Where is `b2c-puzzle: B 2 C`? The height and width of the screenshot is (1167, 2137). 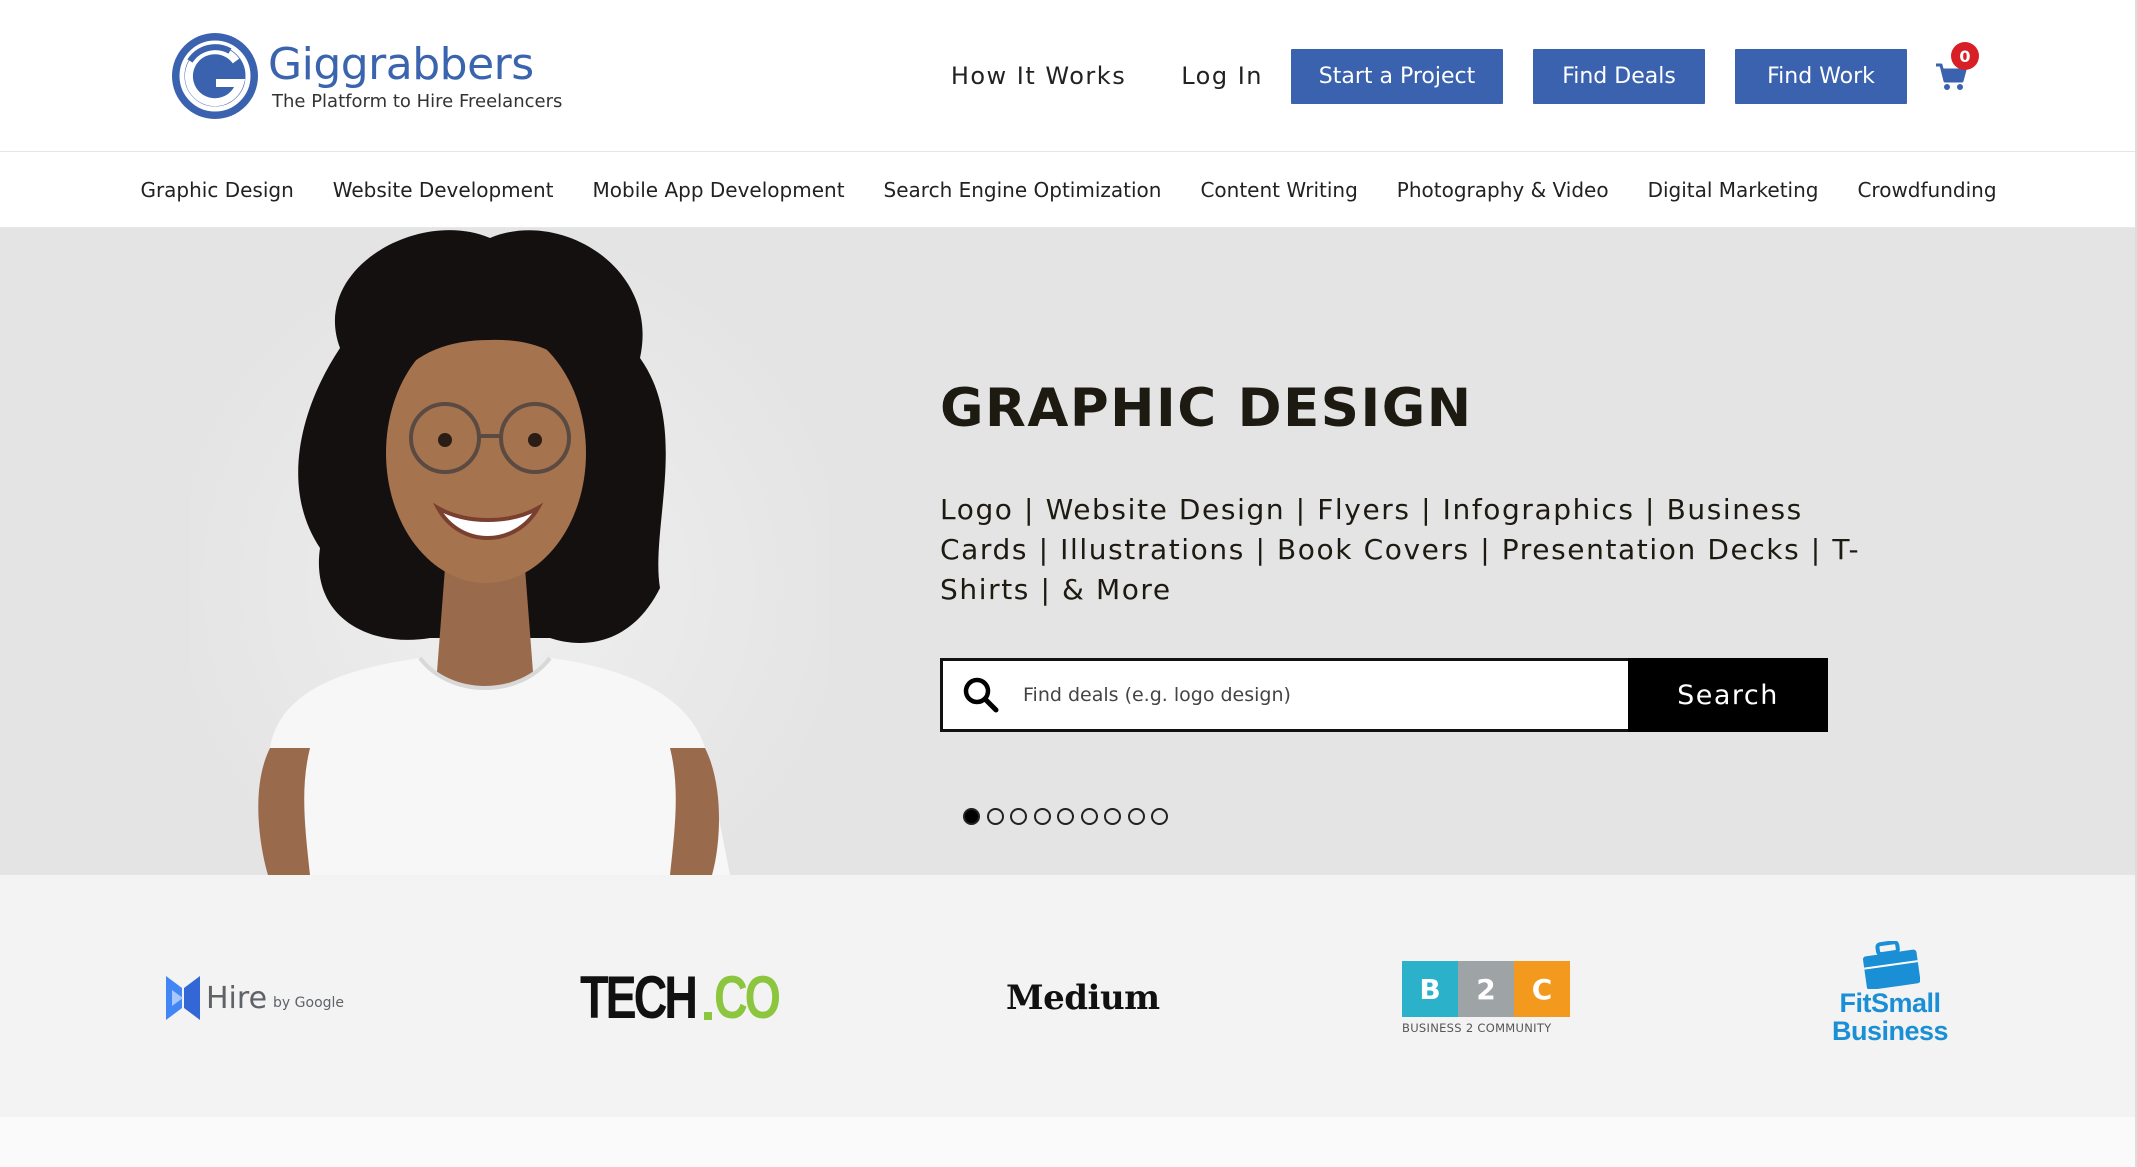 b2c-puzzle: B 2 C is located at coordinates (1486, 989).